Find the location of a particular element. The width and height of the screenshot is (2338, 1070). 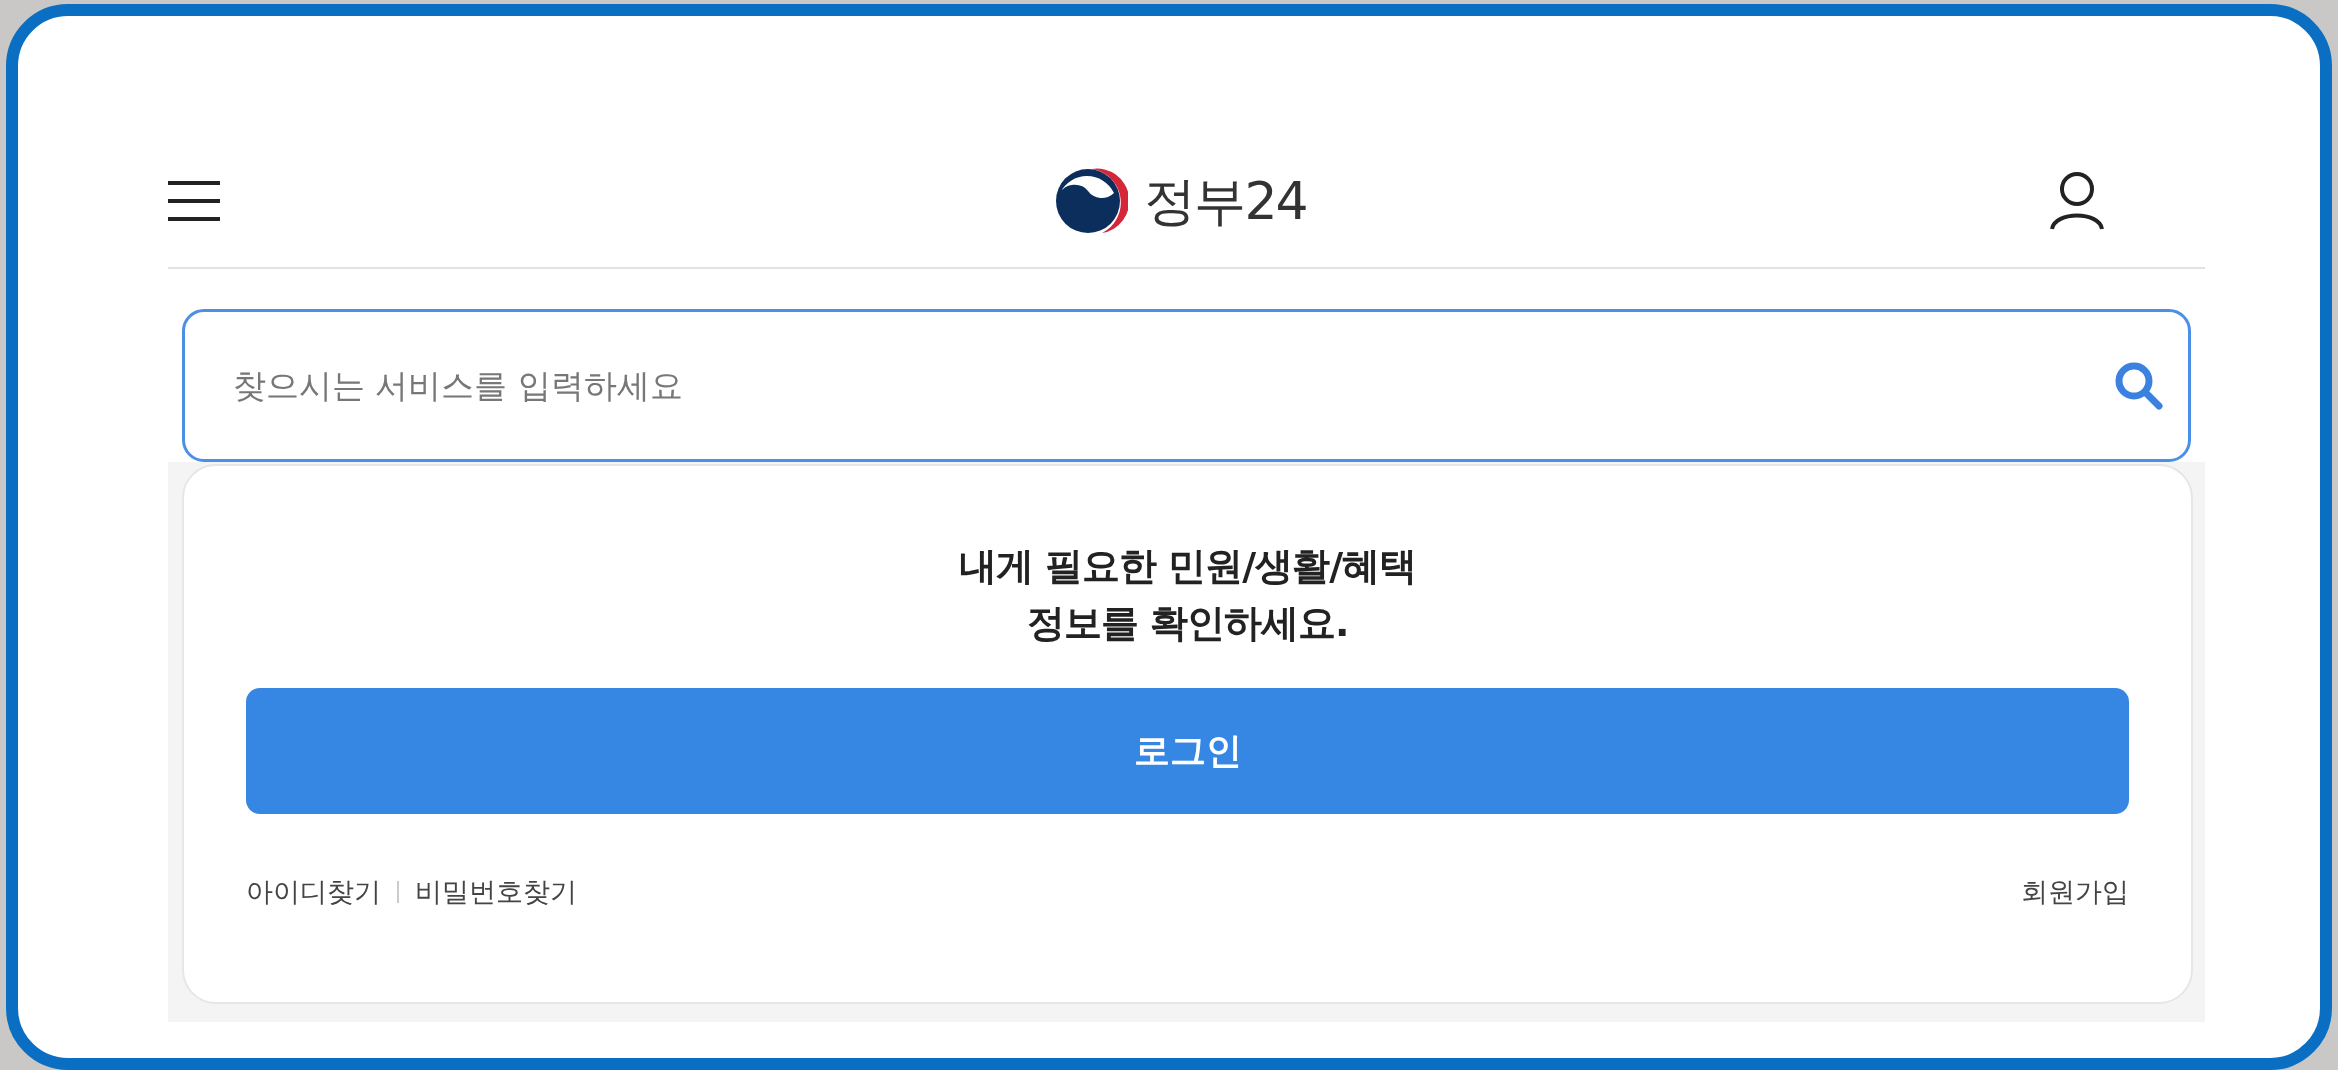

account-link: 아이디찾기 is located at coordinates (313, 892).